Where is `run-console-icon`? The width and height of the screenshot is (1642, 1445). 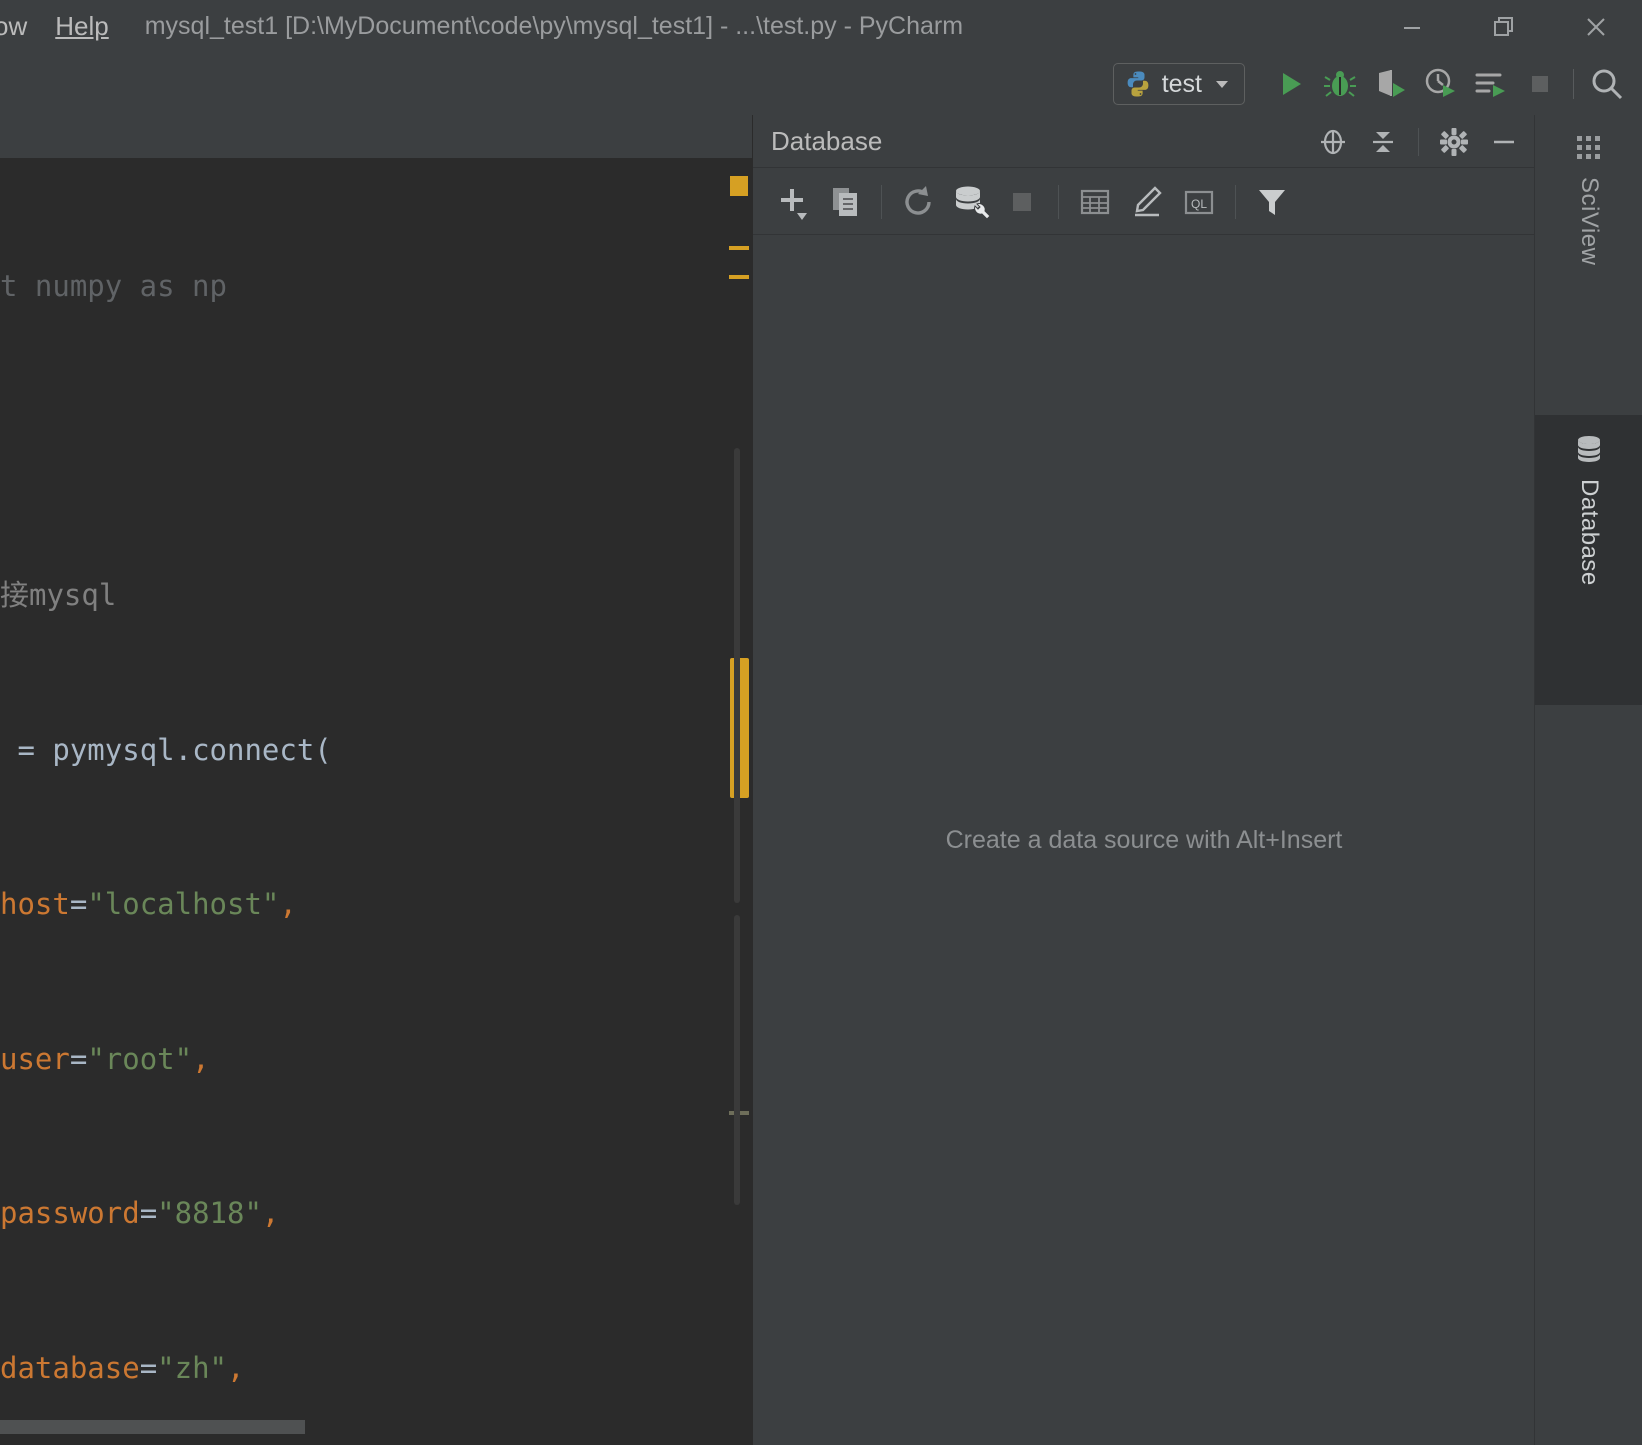 run-console-icon is located at coordinates (1490, 85).